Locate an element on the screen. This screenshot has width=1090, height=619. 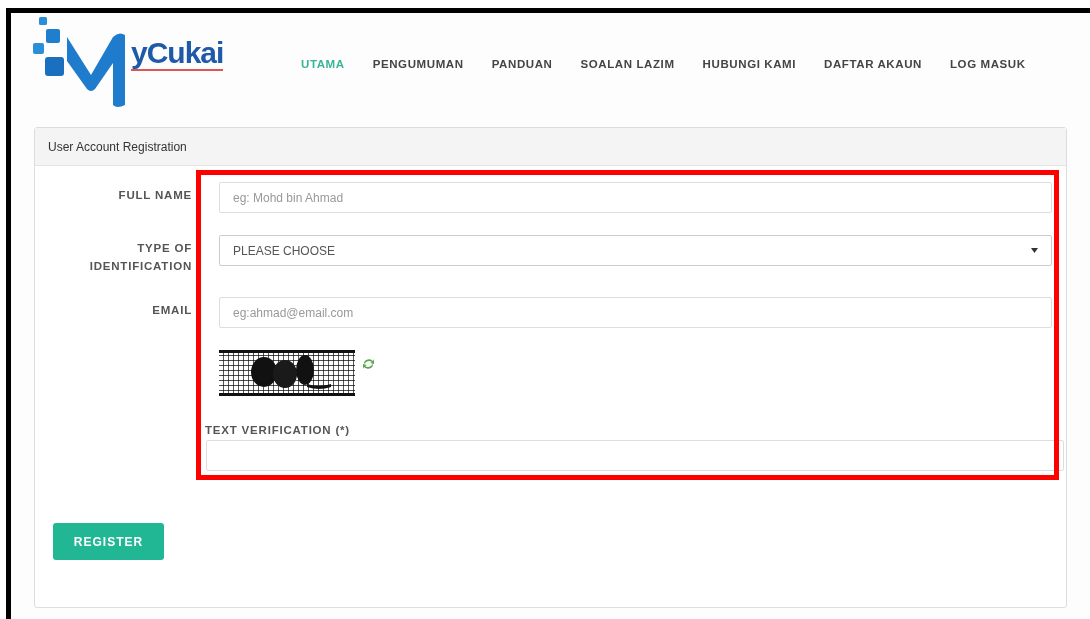
field-label: FULL NAME is located at coordinates (154, 195).